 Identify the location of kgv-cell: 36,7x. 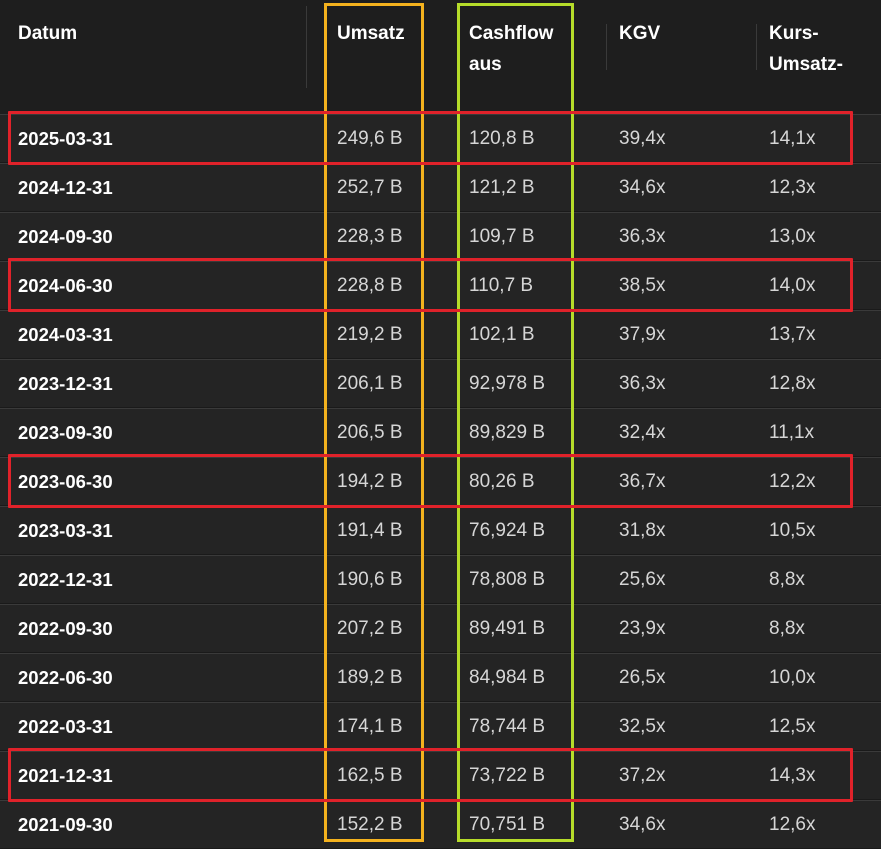
(642, 481).